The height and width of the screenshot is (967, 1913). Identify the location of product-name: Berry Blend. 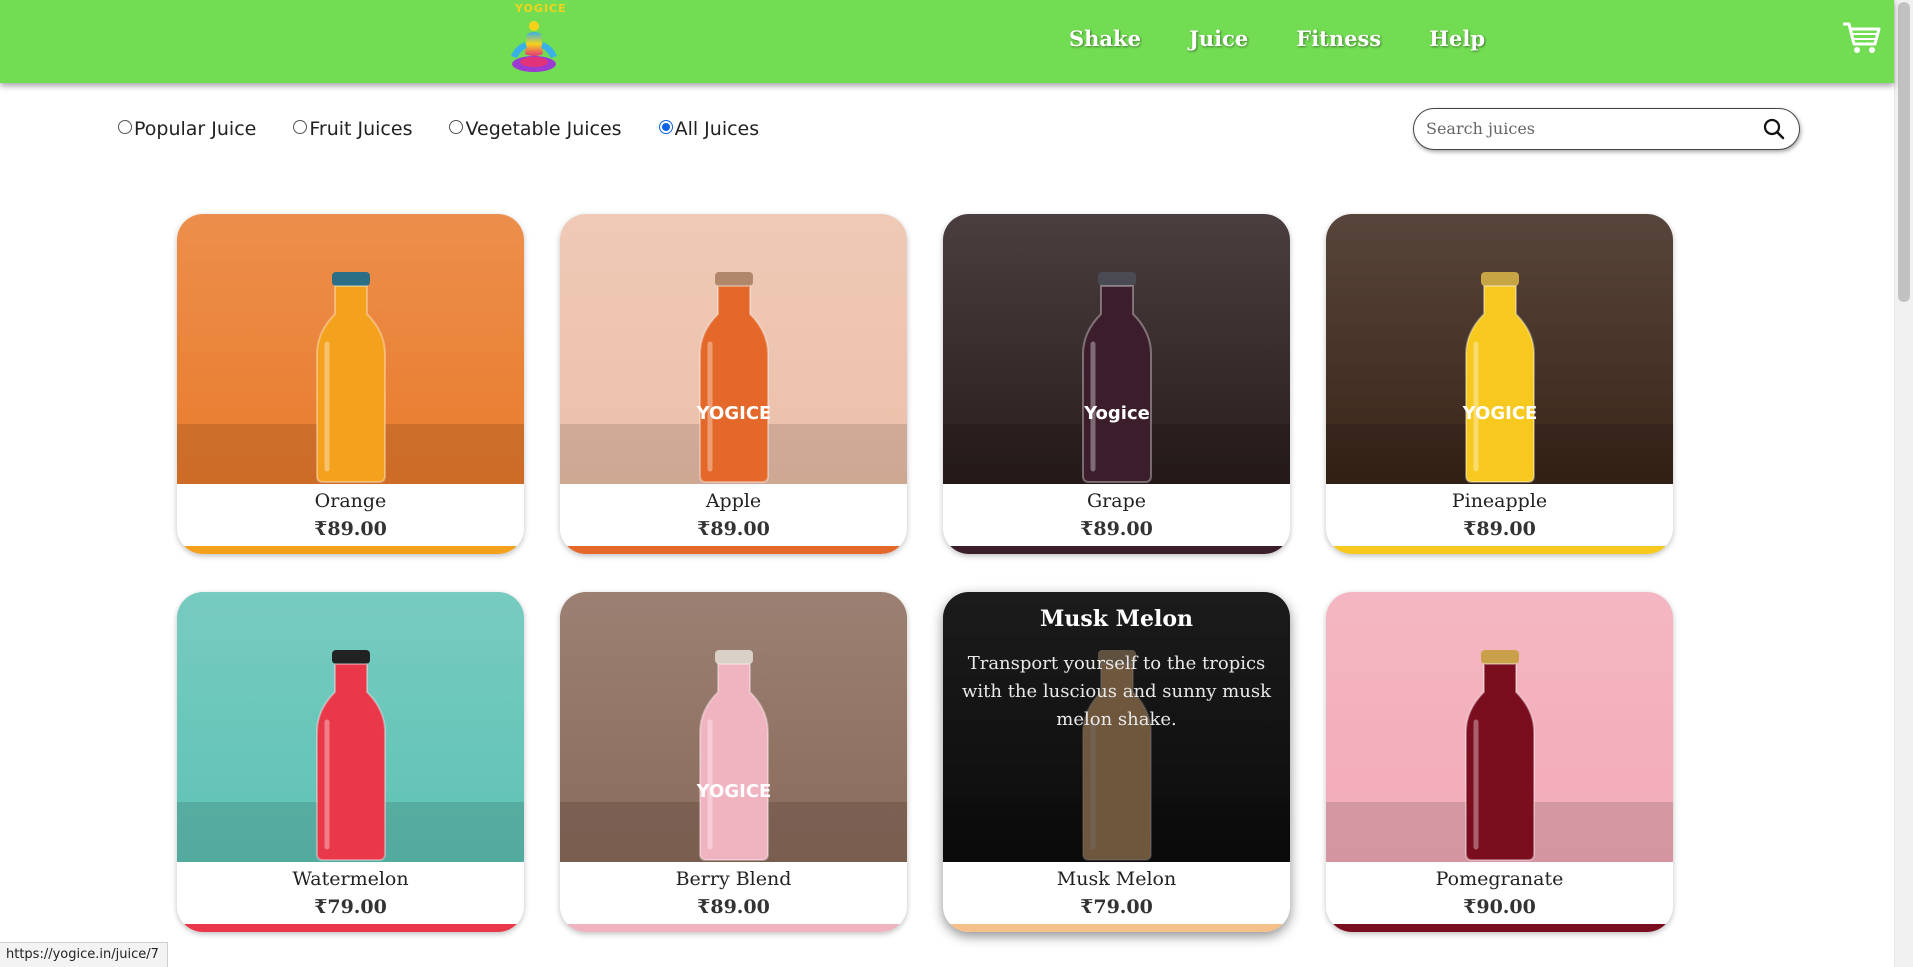
(733, 879).